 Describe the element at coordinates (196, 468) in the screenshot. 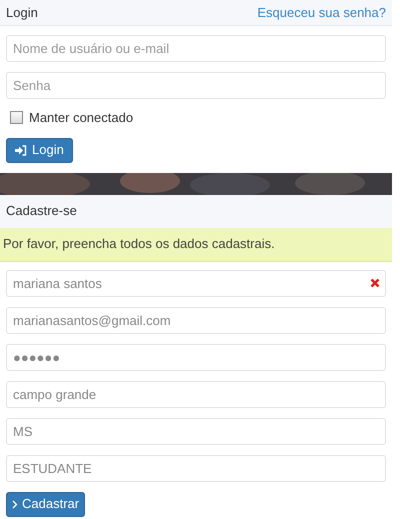

I see `input-field: ESTUDANTE` at that location.